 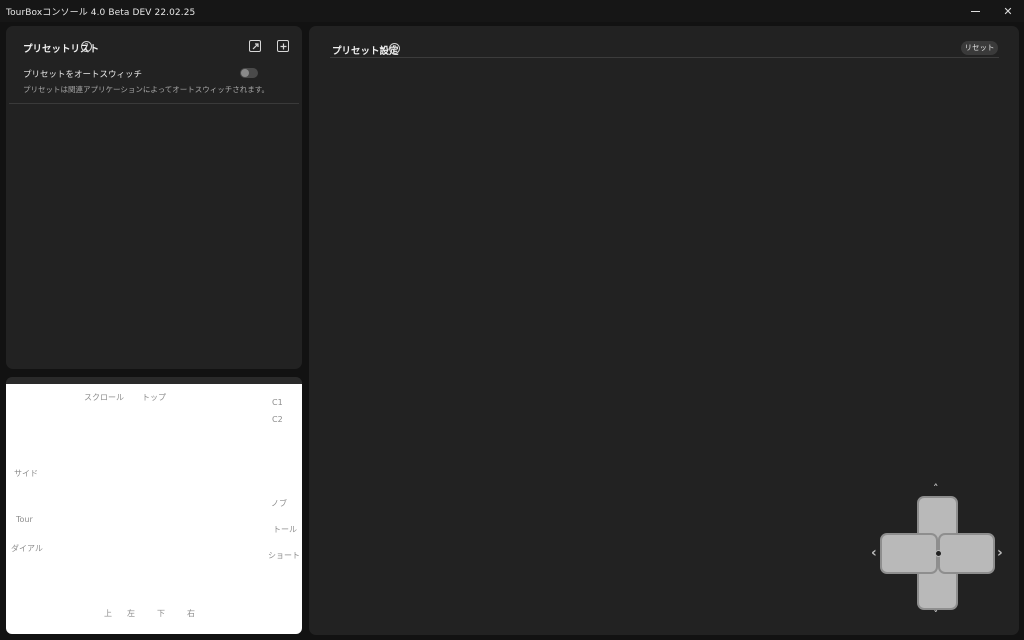 What do you see at coordinates (277, 419) in the screenshot?
I see `label-c2: C2` at bounding box center [277, 419].